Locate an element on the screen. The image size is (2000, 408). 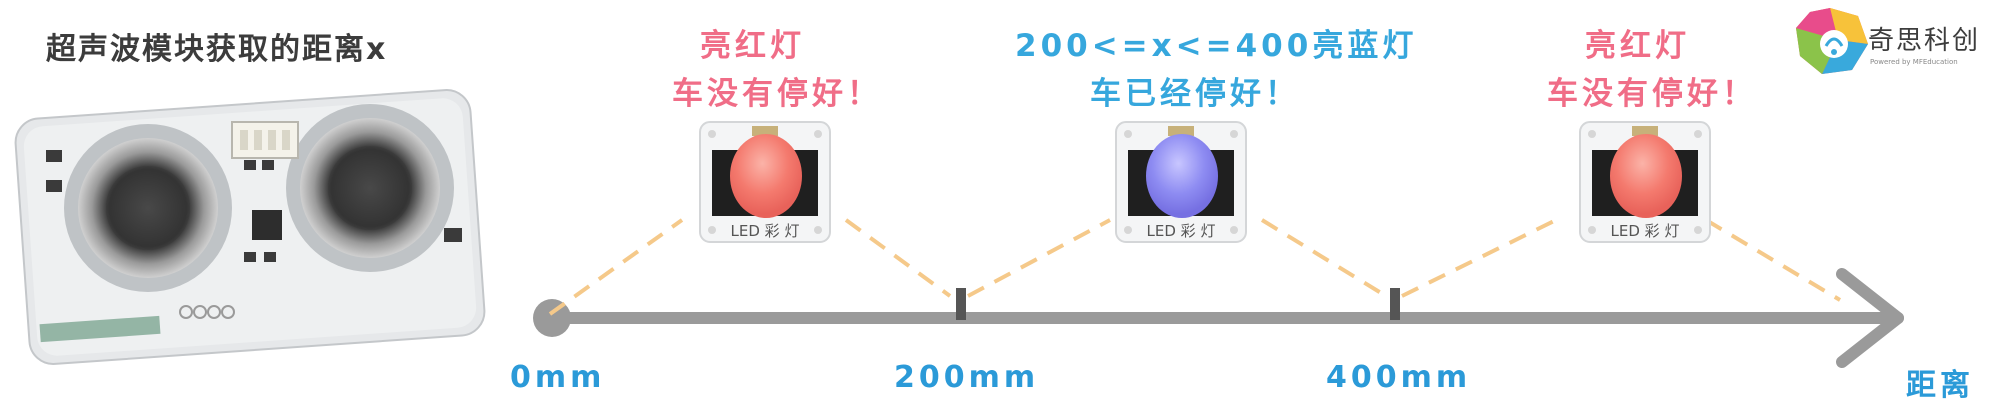
brand-block: 奇思科创 Powered by MFEducation is located at coordinates (1890, 41).